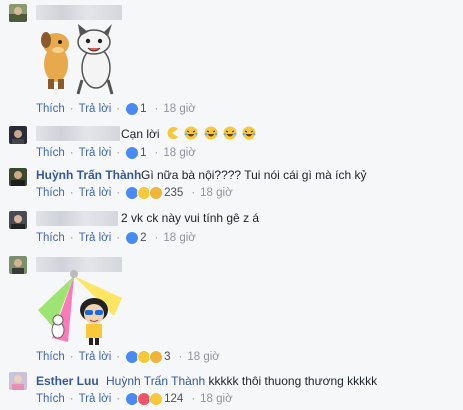 The height and width of the screenshot is (410, 463). What do you see at coordinates (174, 399) in the screenshot?
I see `reaction-count: 124` at bounding box center [174, 399].